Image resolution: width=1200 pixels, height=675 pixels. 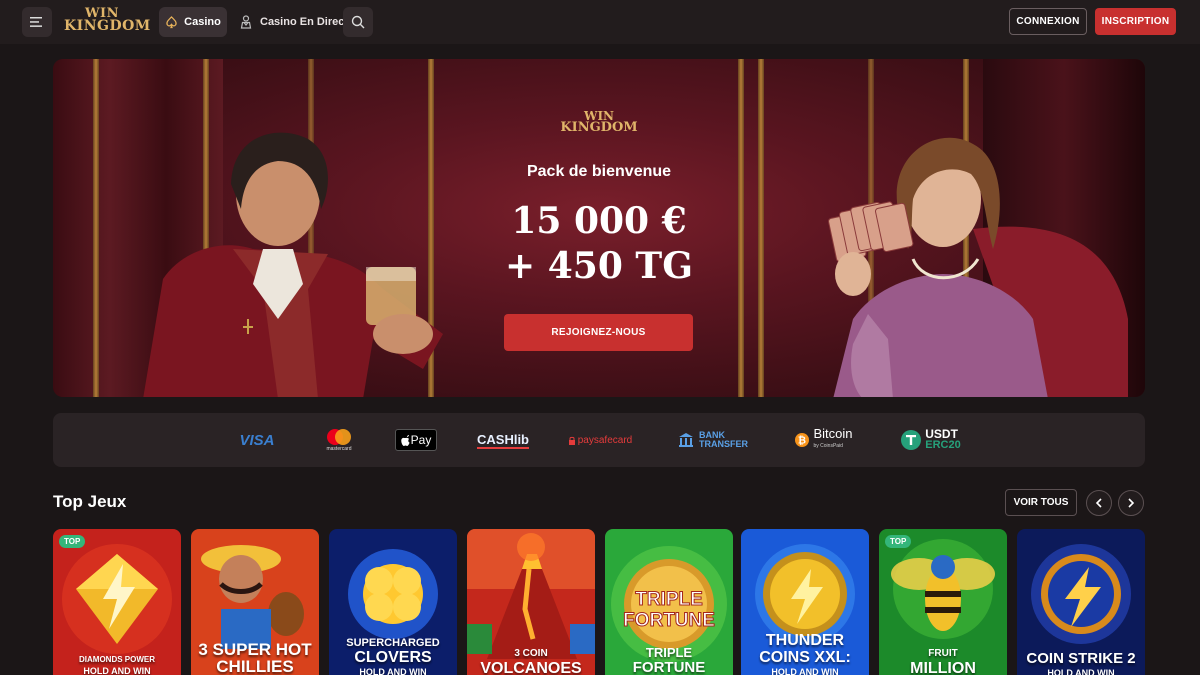 I want to click on join-button: REJOIGNEZ-NOUS, so click(x=598, y=332).